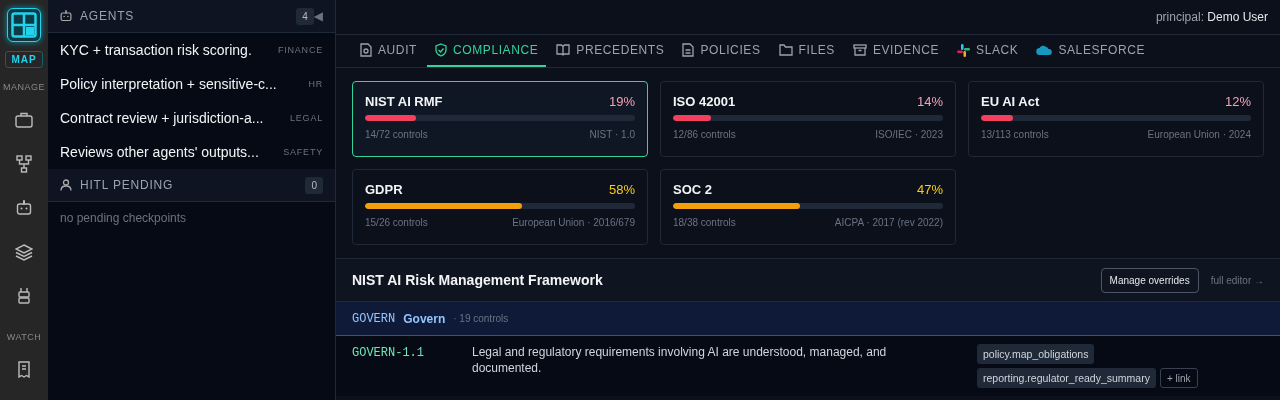 This screenshot has width=1280, height=400. What do you see at coordinates (909, 134) in the screenshot?
I see `framework-source: ISO/IEC · 2023` at bounding box center [909, 134].